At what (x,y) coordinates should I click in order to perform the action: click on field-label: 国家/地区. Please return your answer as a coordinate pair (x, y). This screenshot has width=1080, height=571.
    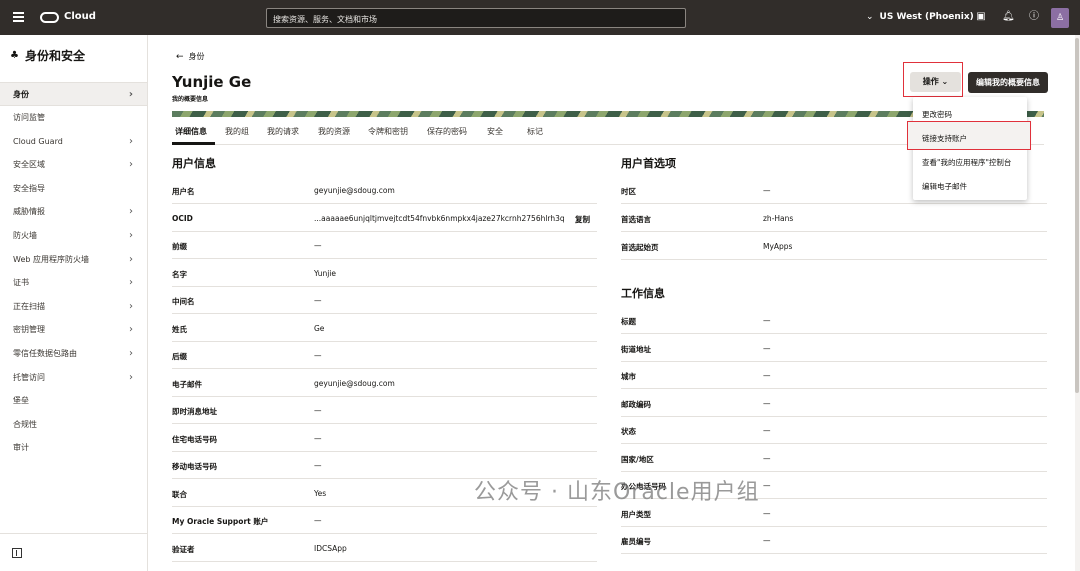
    Looking at the image, I should click on (637, 459).